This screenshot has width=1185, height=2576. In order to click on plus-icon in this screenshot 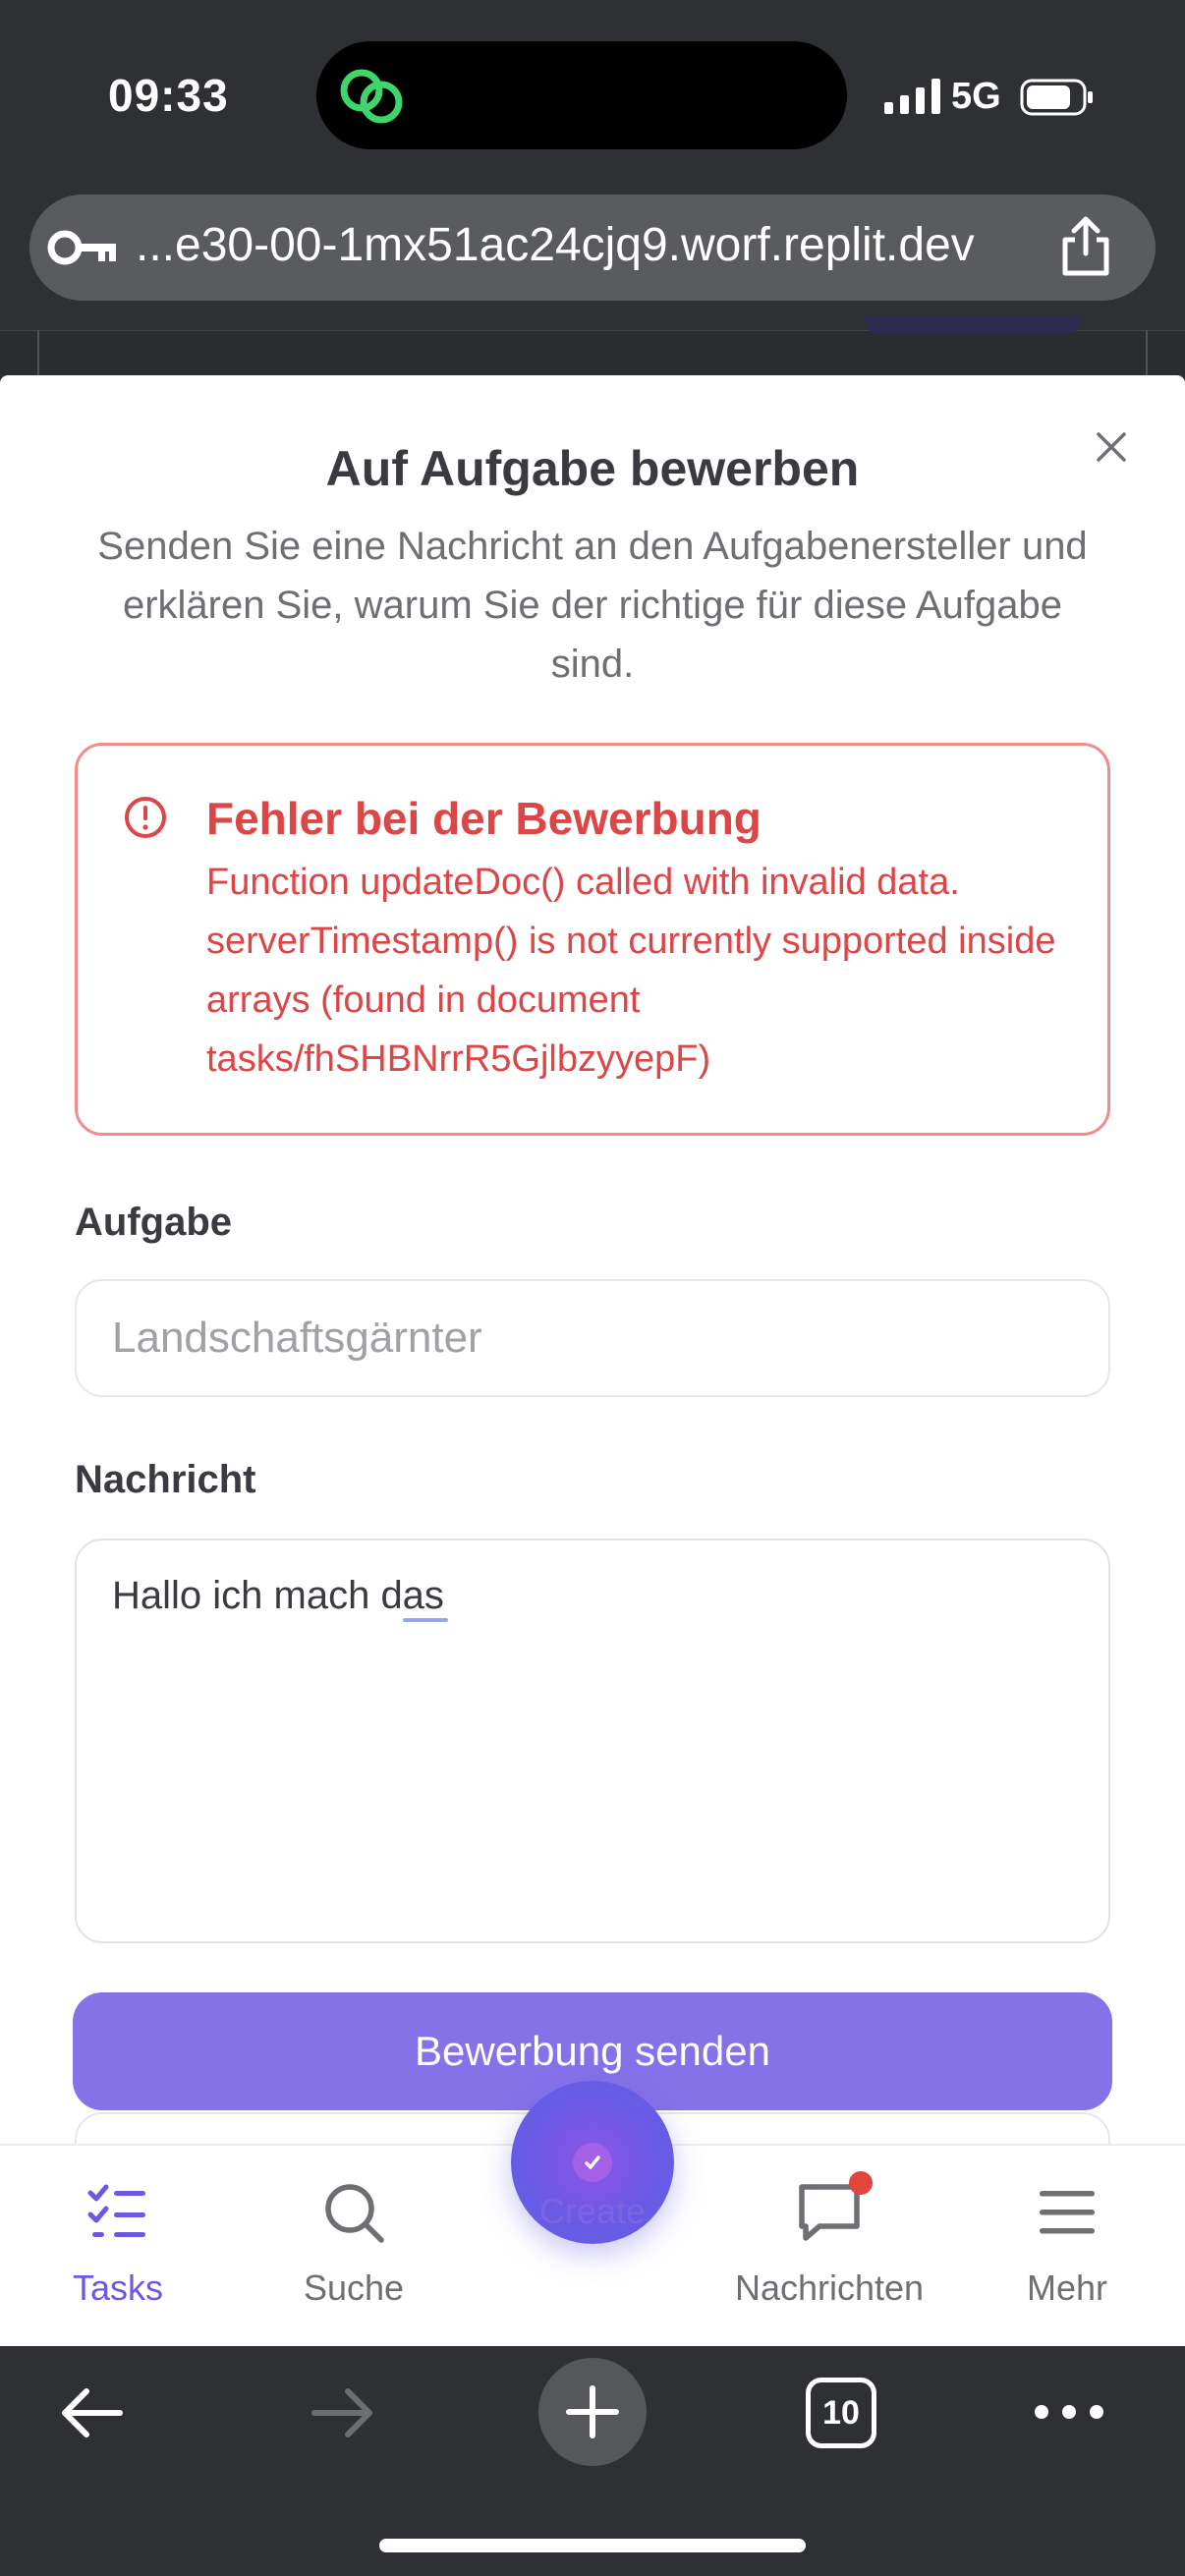, I will do `click(592, 2411)`.